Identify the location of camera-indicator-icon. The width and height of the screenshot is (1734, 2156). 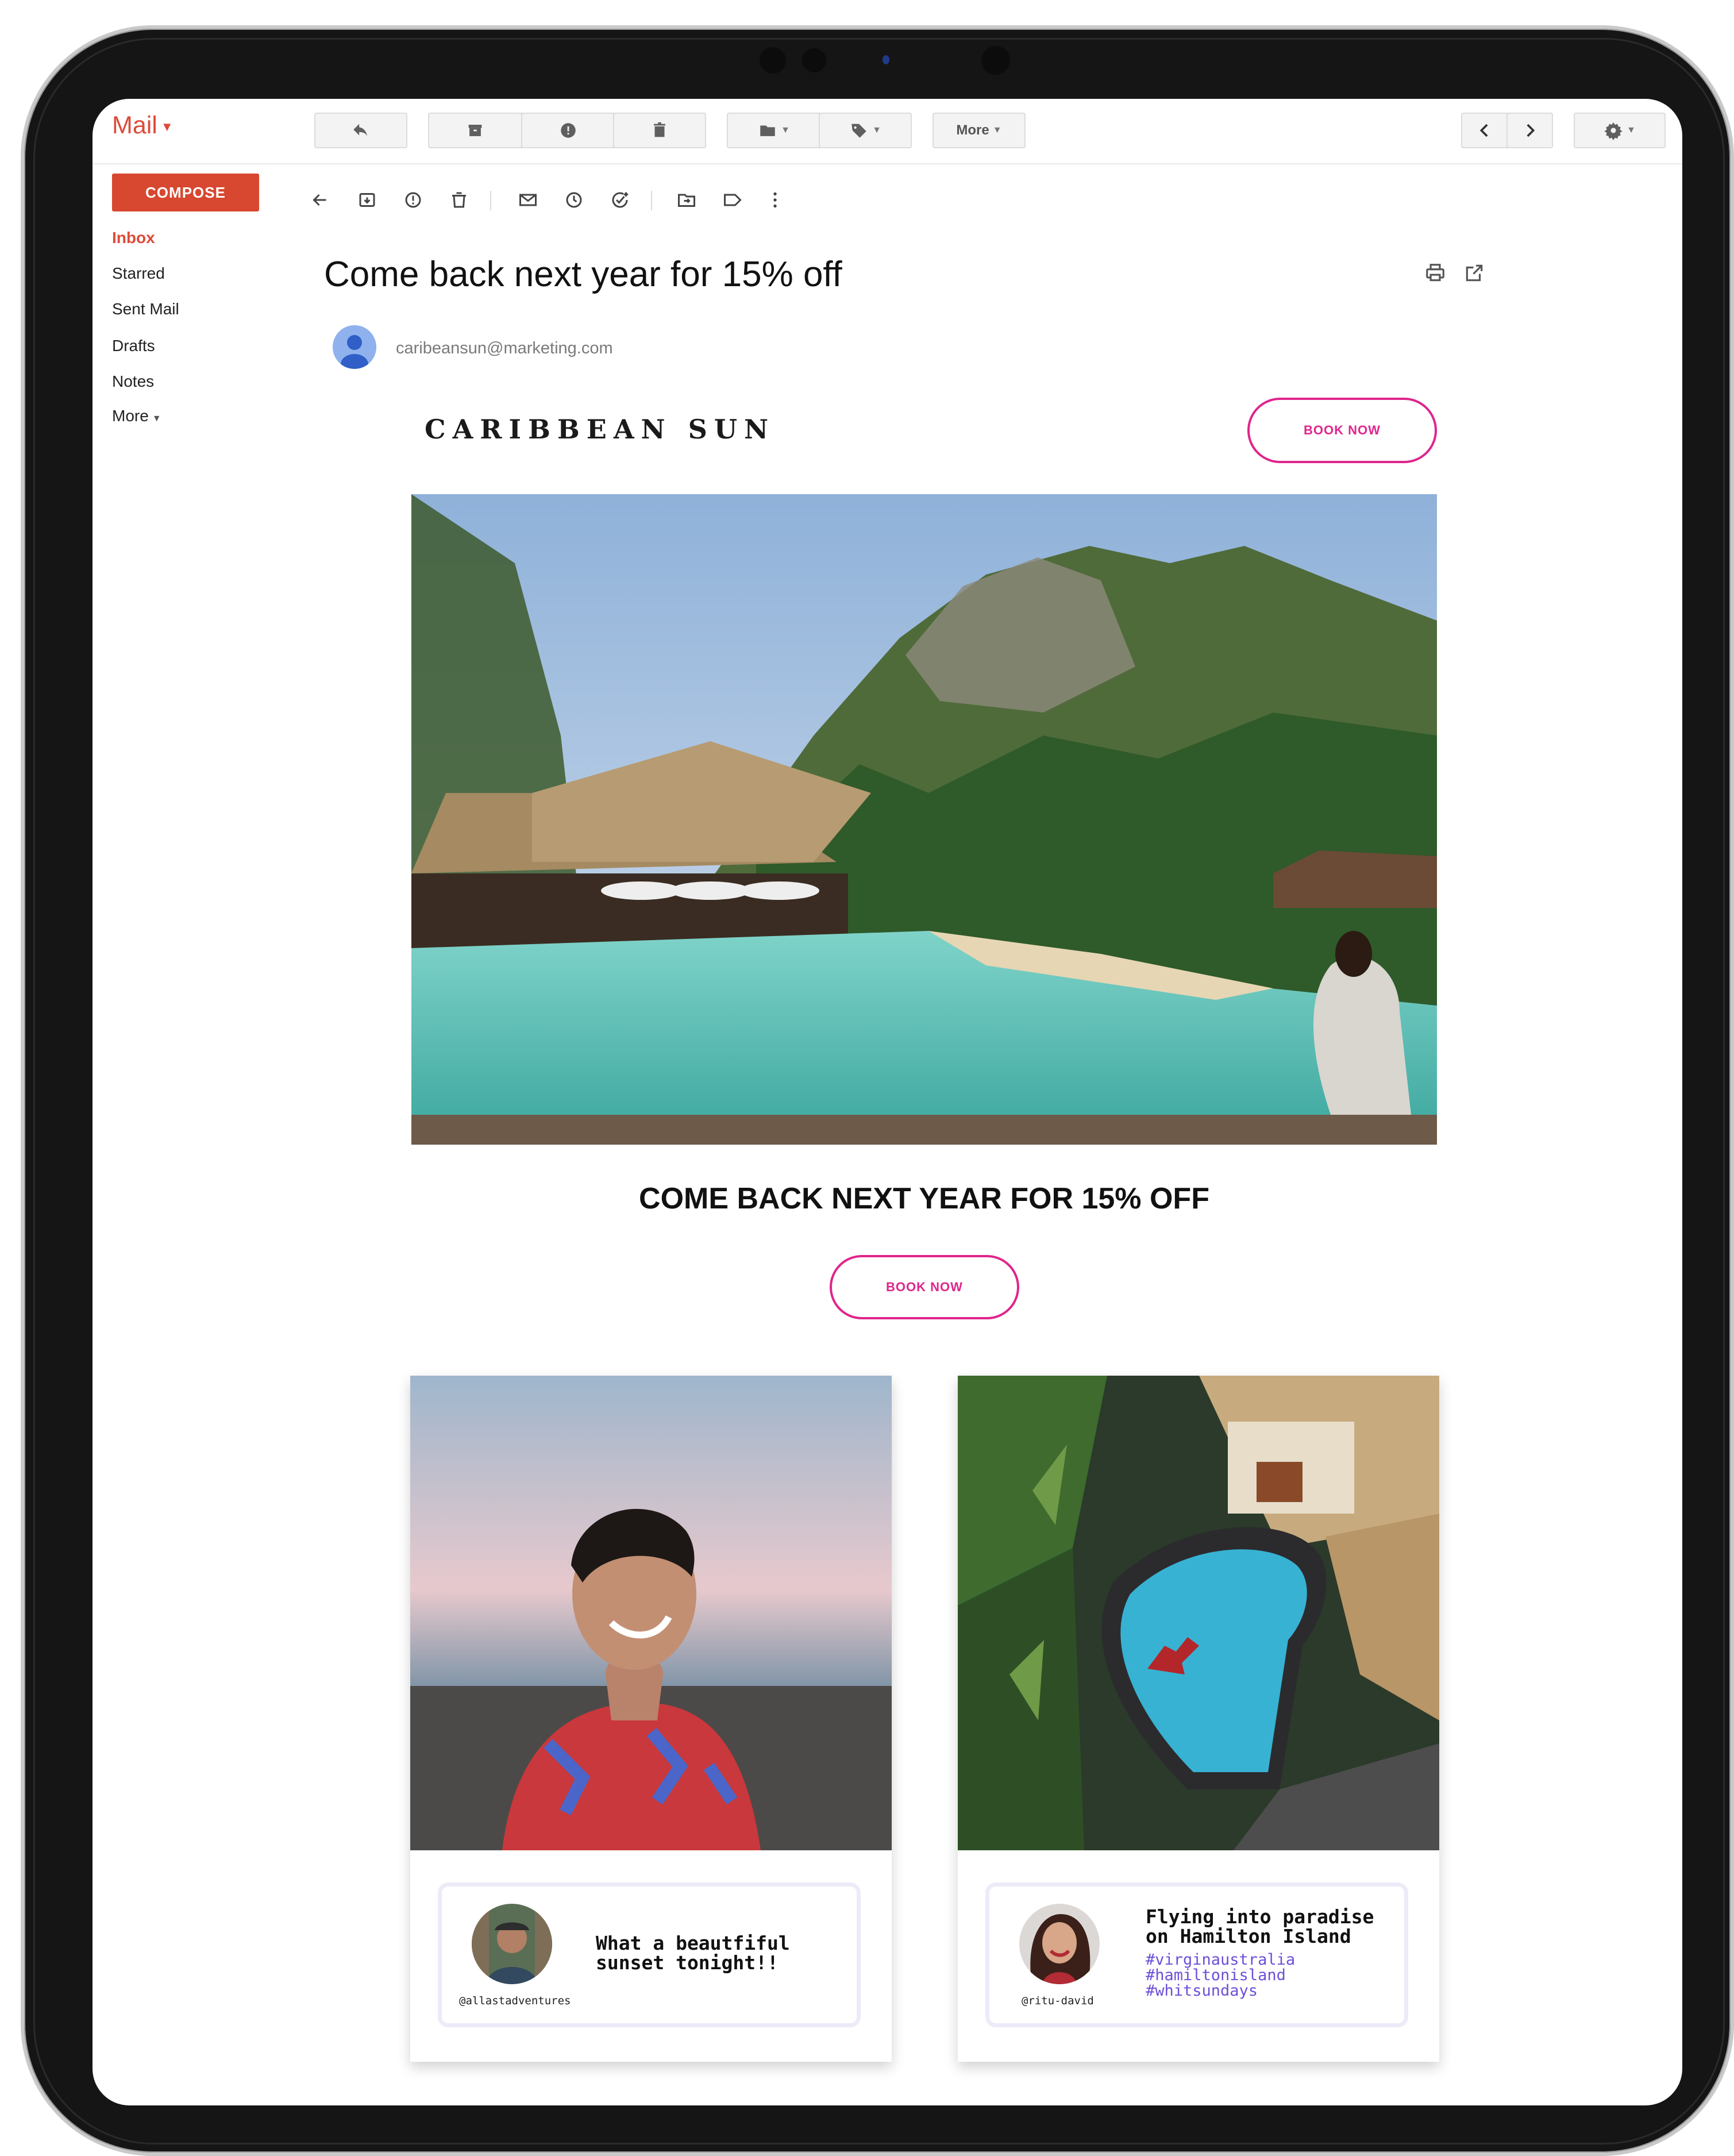
(886, 59).